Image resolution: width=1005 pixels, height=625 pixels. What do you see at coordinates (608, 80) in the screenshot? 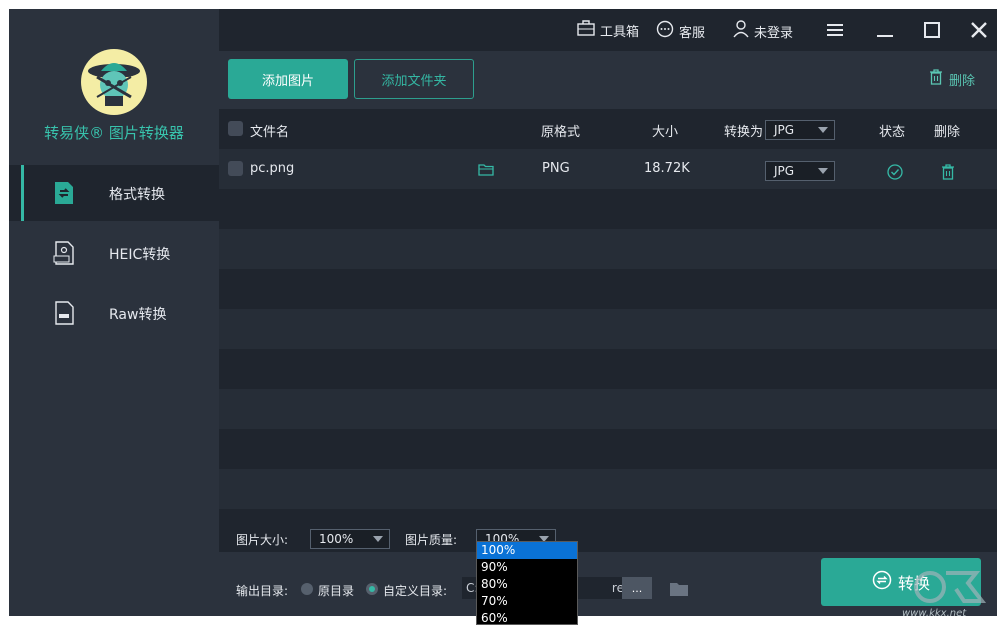
I see `toolbar: 添加图片 添加文件夹 删除` at bounding box center [608, 80].